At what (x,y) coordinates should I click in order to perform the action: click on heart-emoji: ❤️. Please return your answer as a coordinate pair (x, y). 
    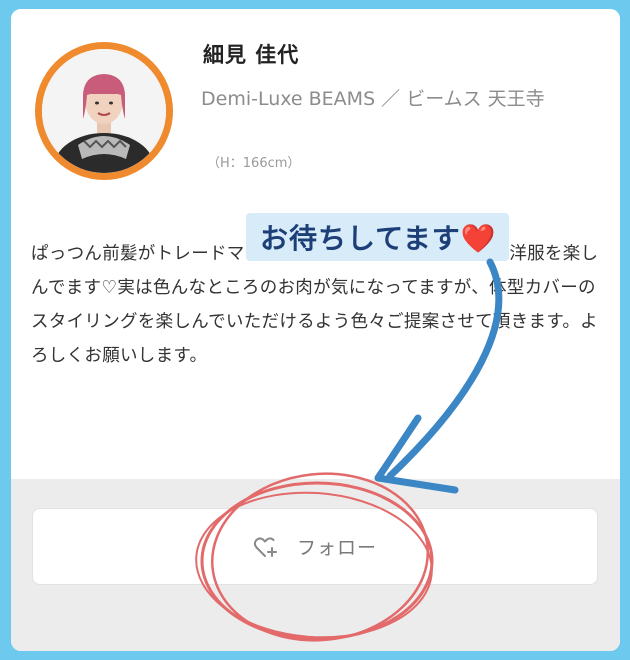
    Looking at the image, I should click on (478, 238).